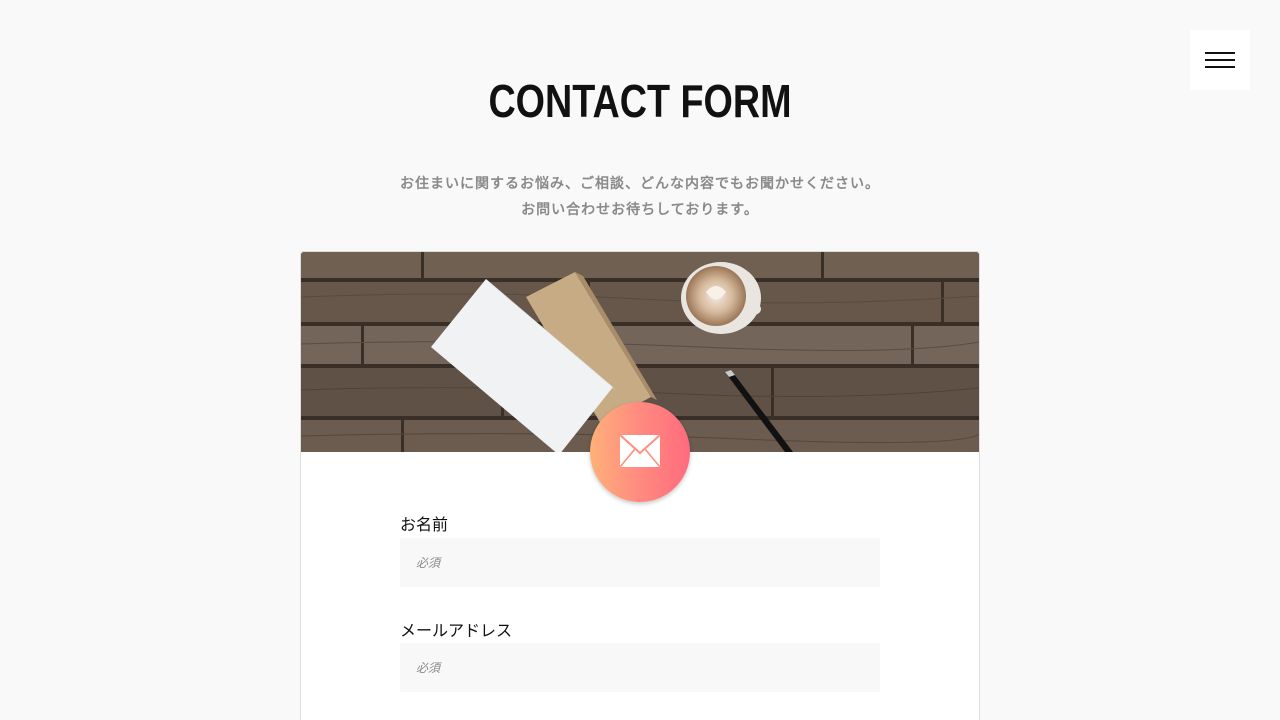 The image size is (1280, 720). Describe the element at coordinates (1220, 53) in the screenshot. I see `hamburger-menu-icon-bar-top` at that location.